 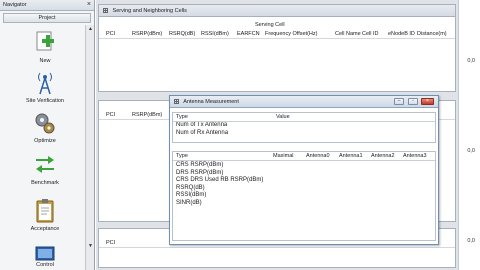 I want to click on column-header: EARFCN, so click(x=248, y=34).